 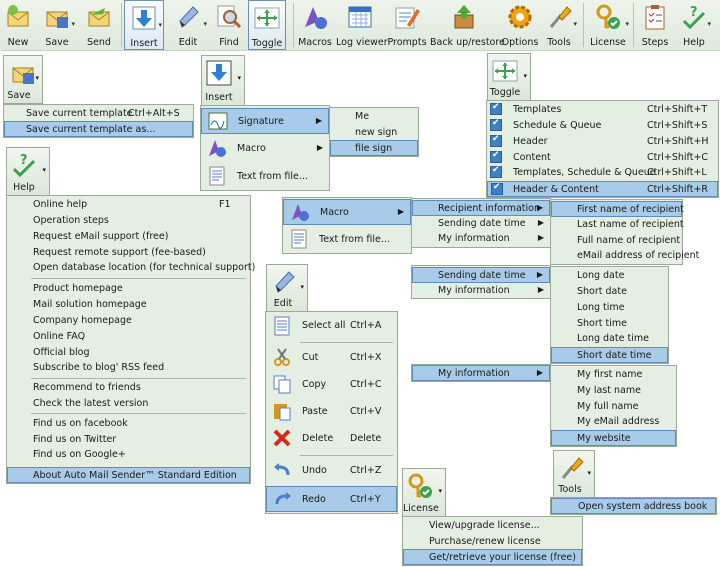 What do you see at coordinates (188, 25) in the screenshot?
I see `edit-button: Edit ▾` at bounding box center [188, 25].